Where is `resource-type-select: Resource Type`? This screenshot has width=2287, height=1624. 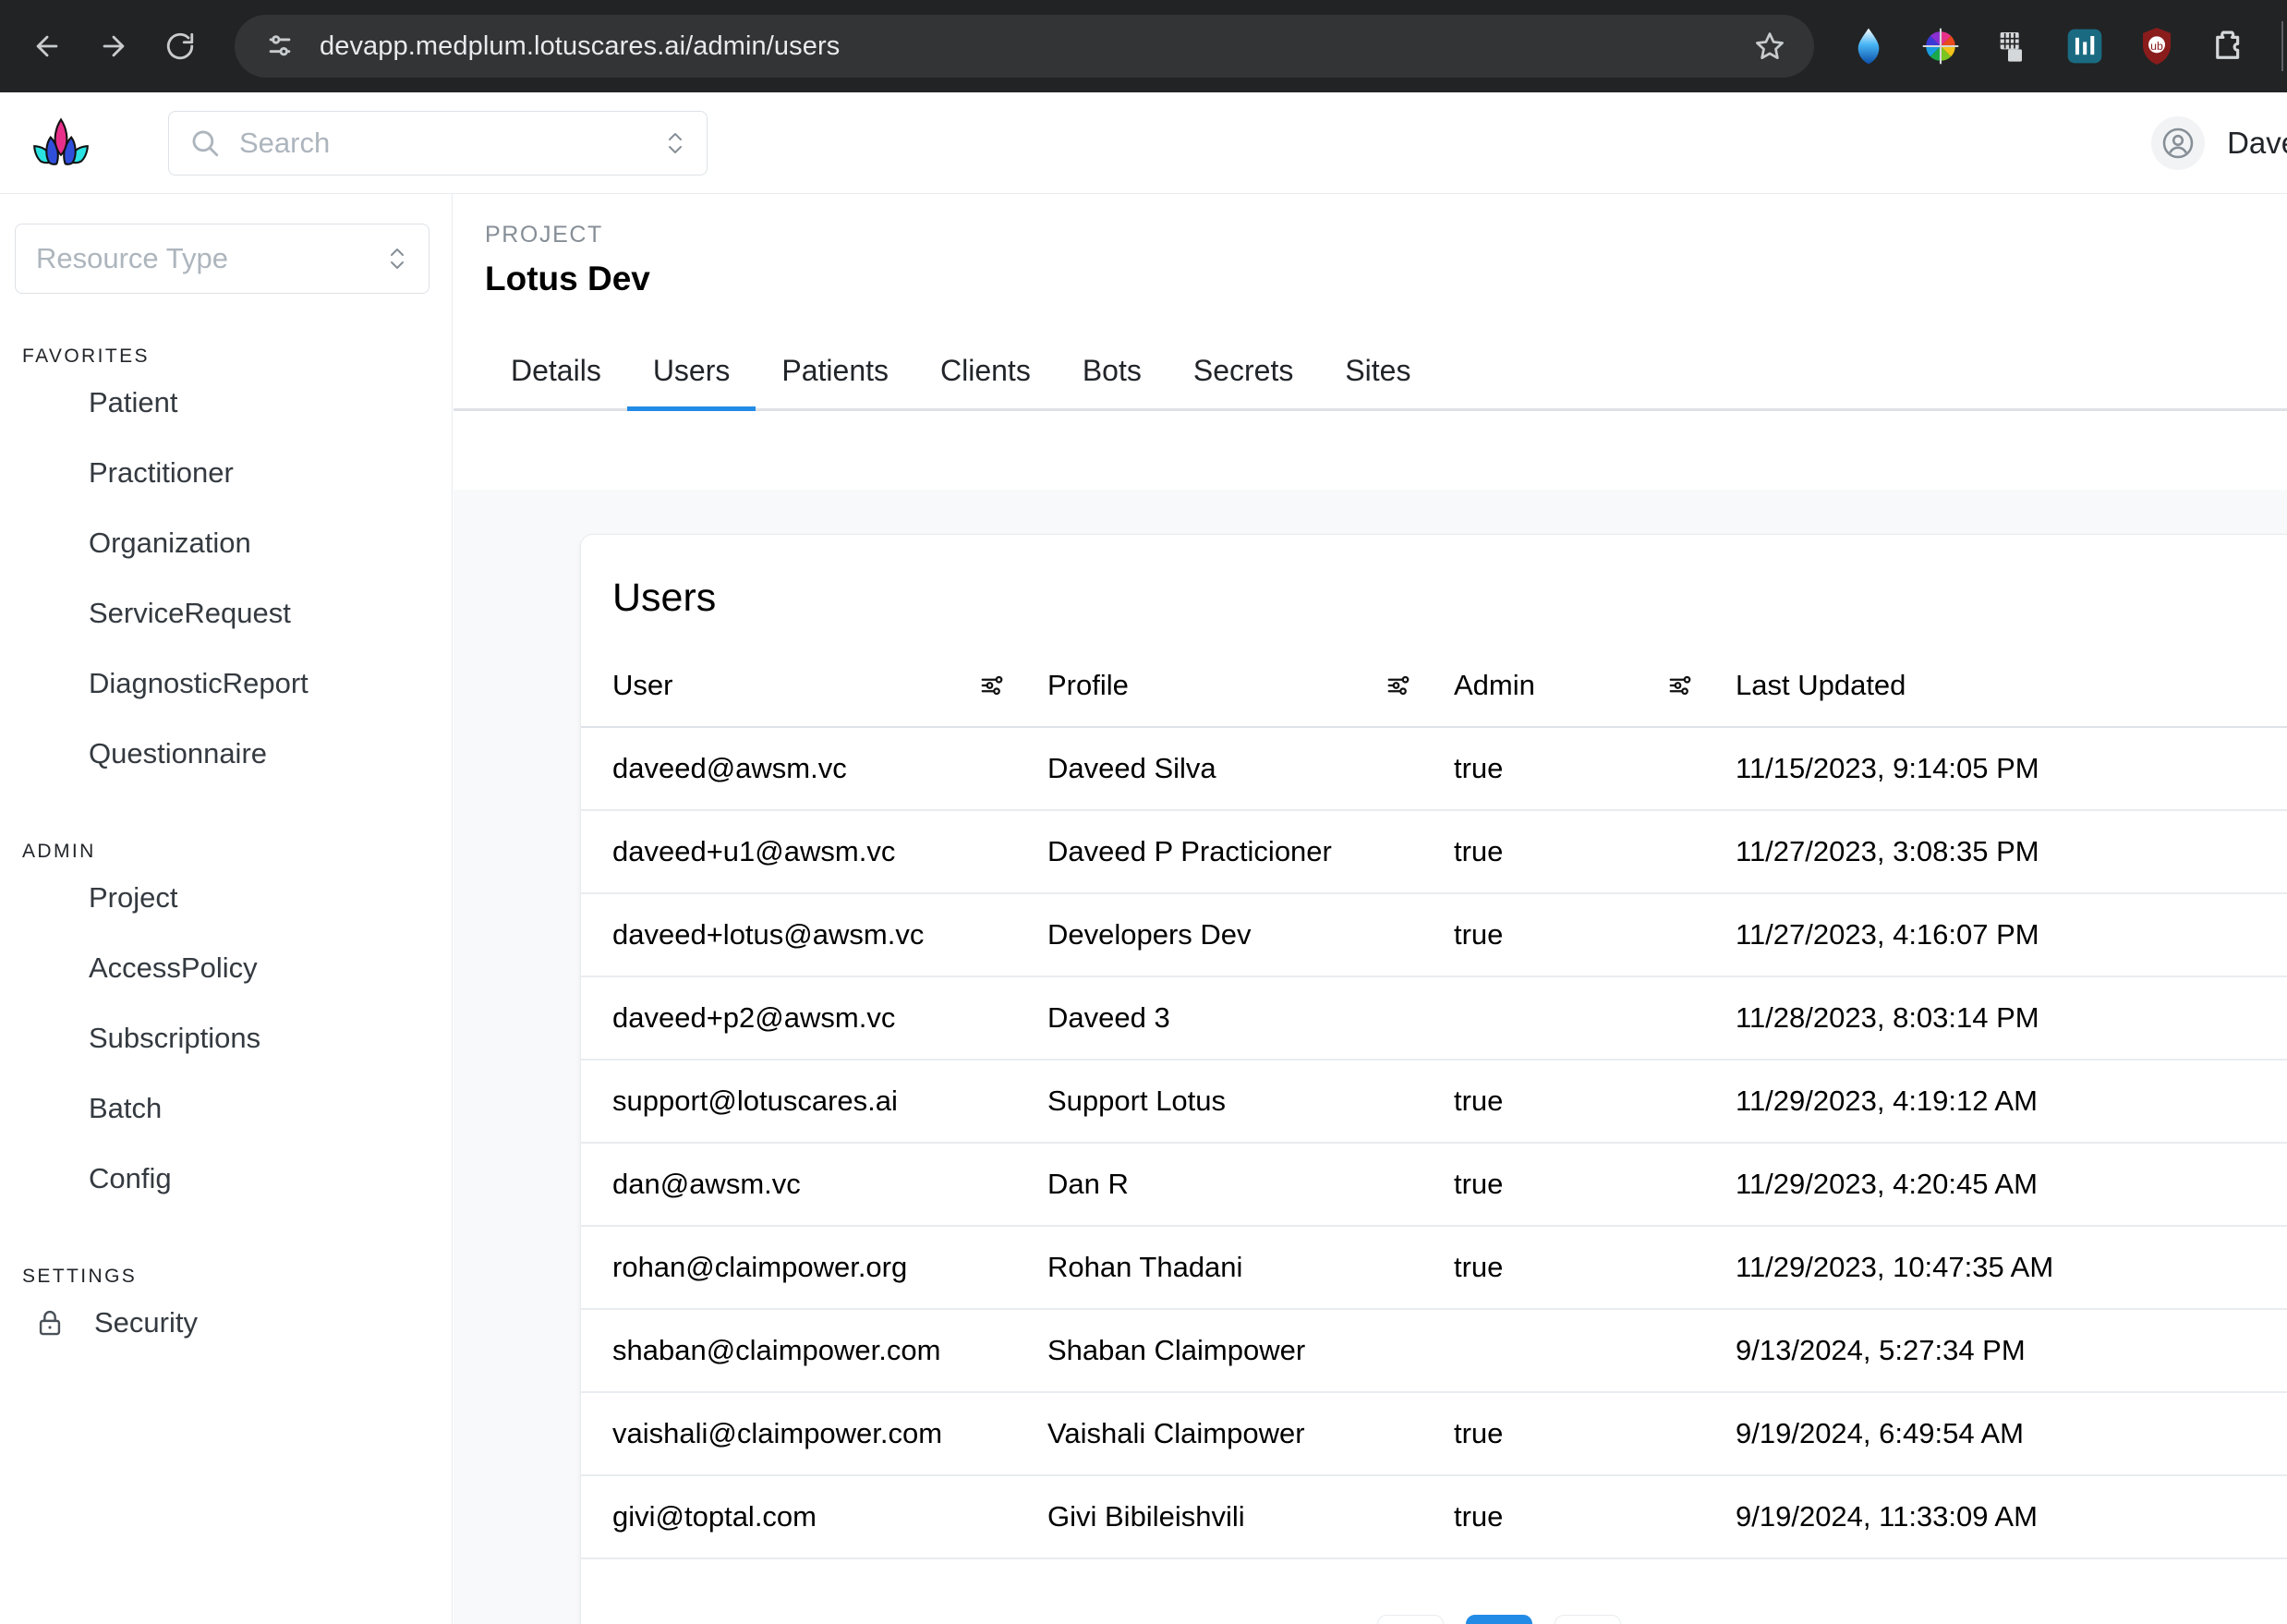
resource-type-select: Resource Type is located at coordinates (222, 259).